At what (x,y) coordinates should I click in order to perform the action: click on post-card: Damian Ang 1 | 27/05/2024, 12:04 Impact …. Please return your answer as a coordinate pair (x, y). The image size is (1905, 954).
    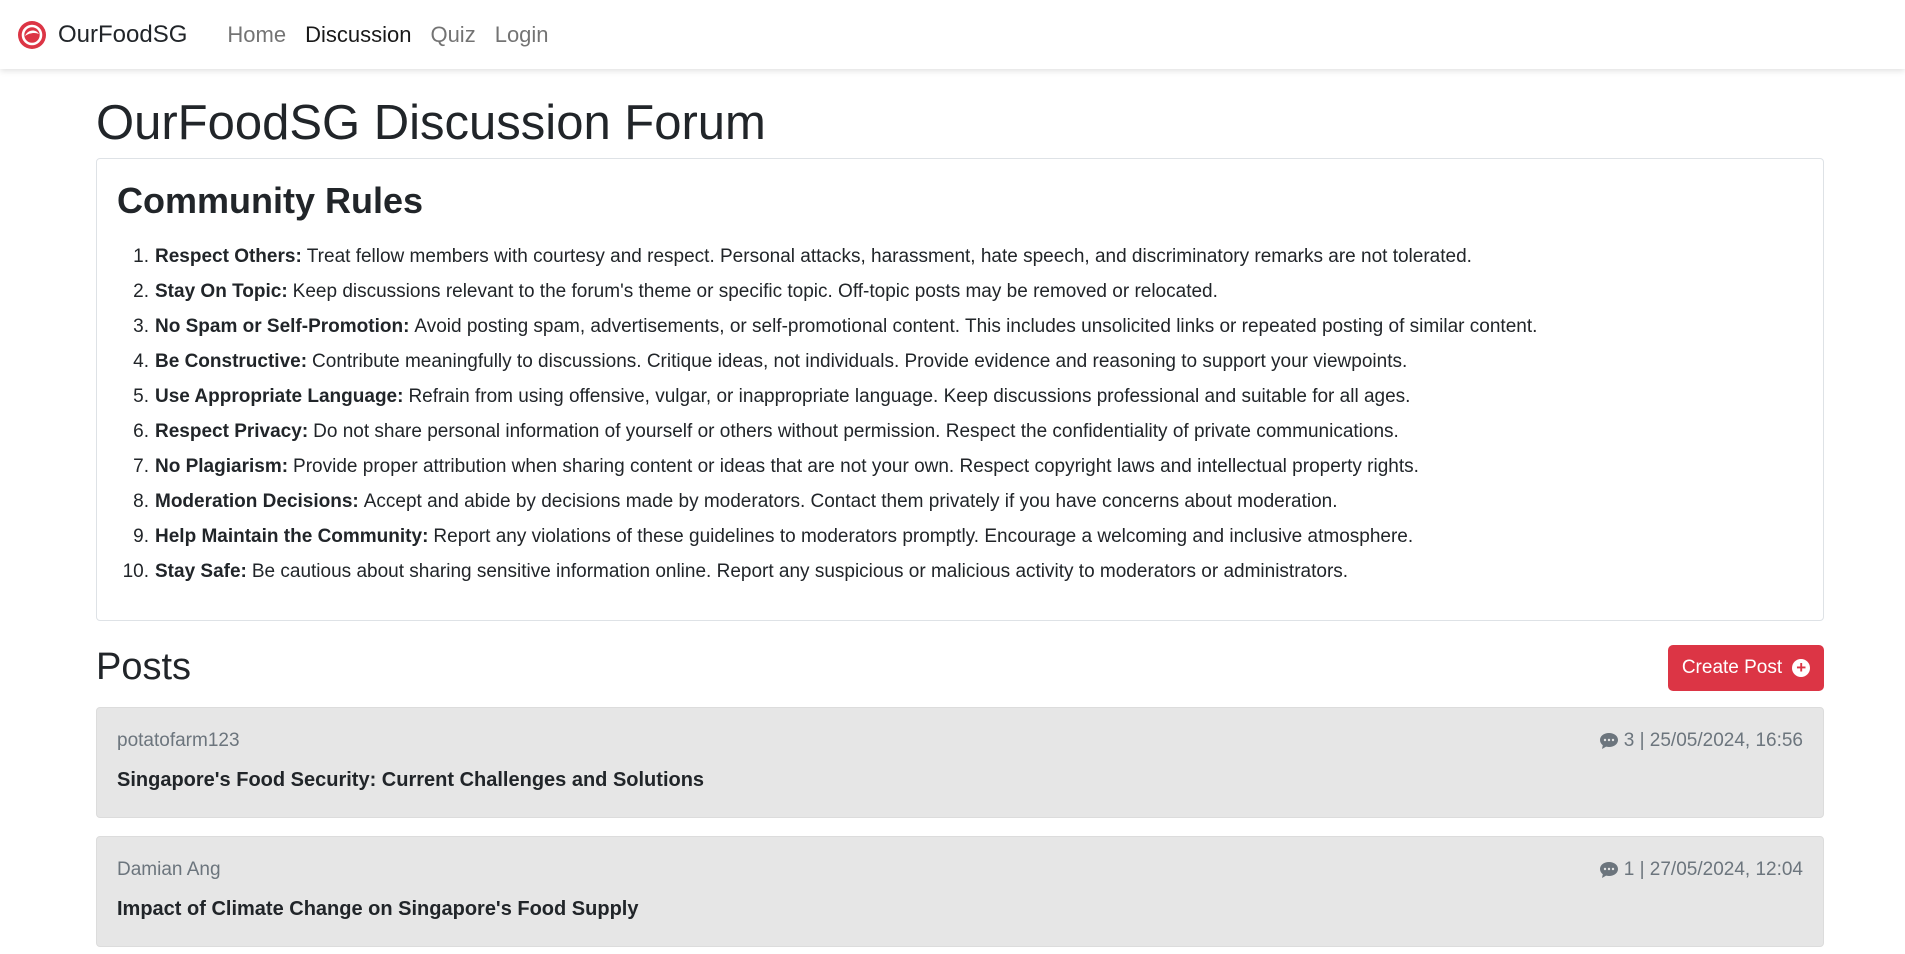
    Looking at the image, I should click on (960, 891).